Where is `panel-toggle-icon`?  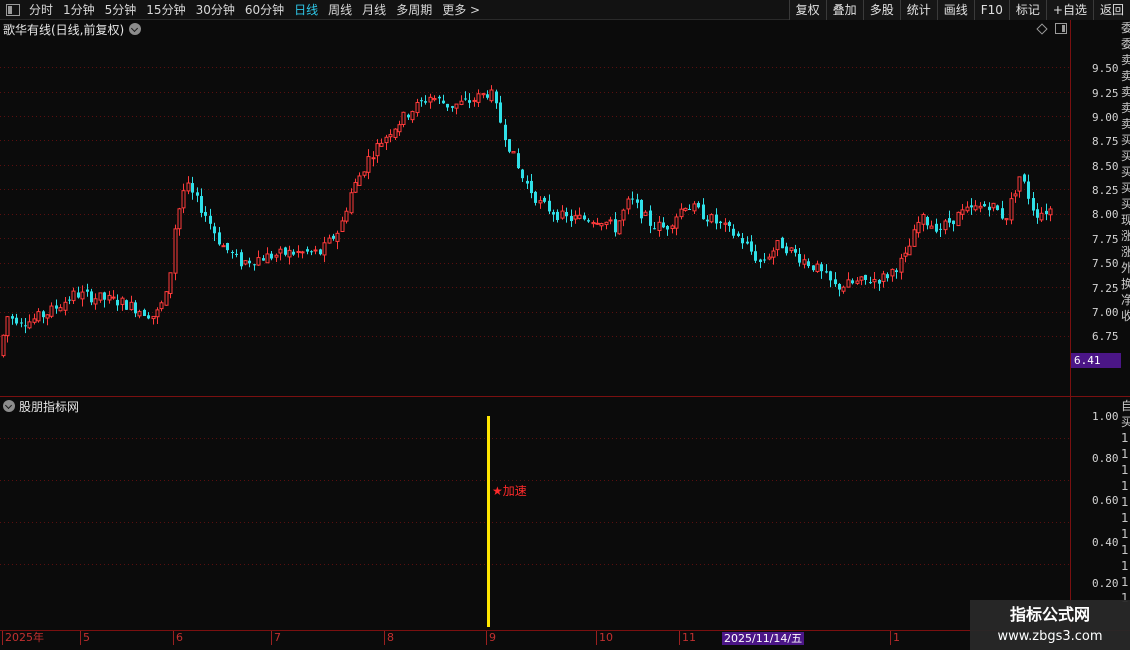
panel-toggle-icon is located at coordinates (13, 10).